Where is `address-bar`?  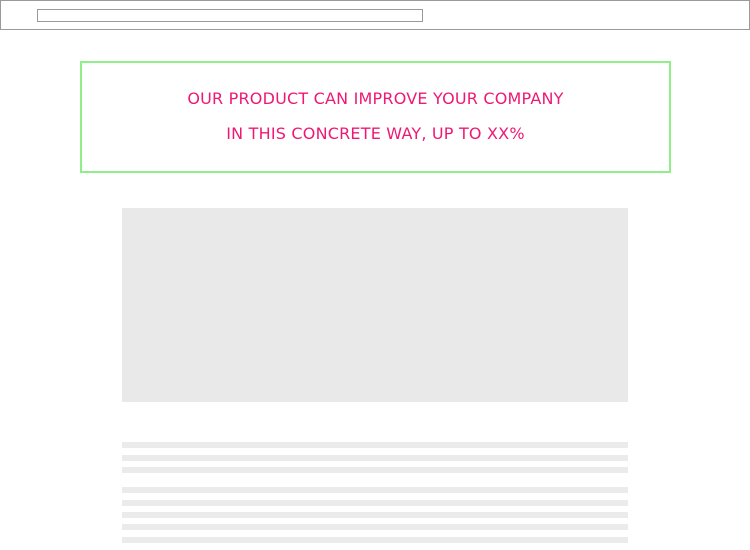 address-bar is located at coordinates (230, 15).